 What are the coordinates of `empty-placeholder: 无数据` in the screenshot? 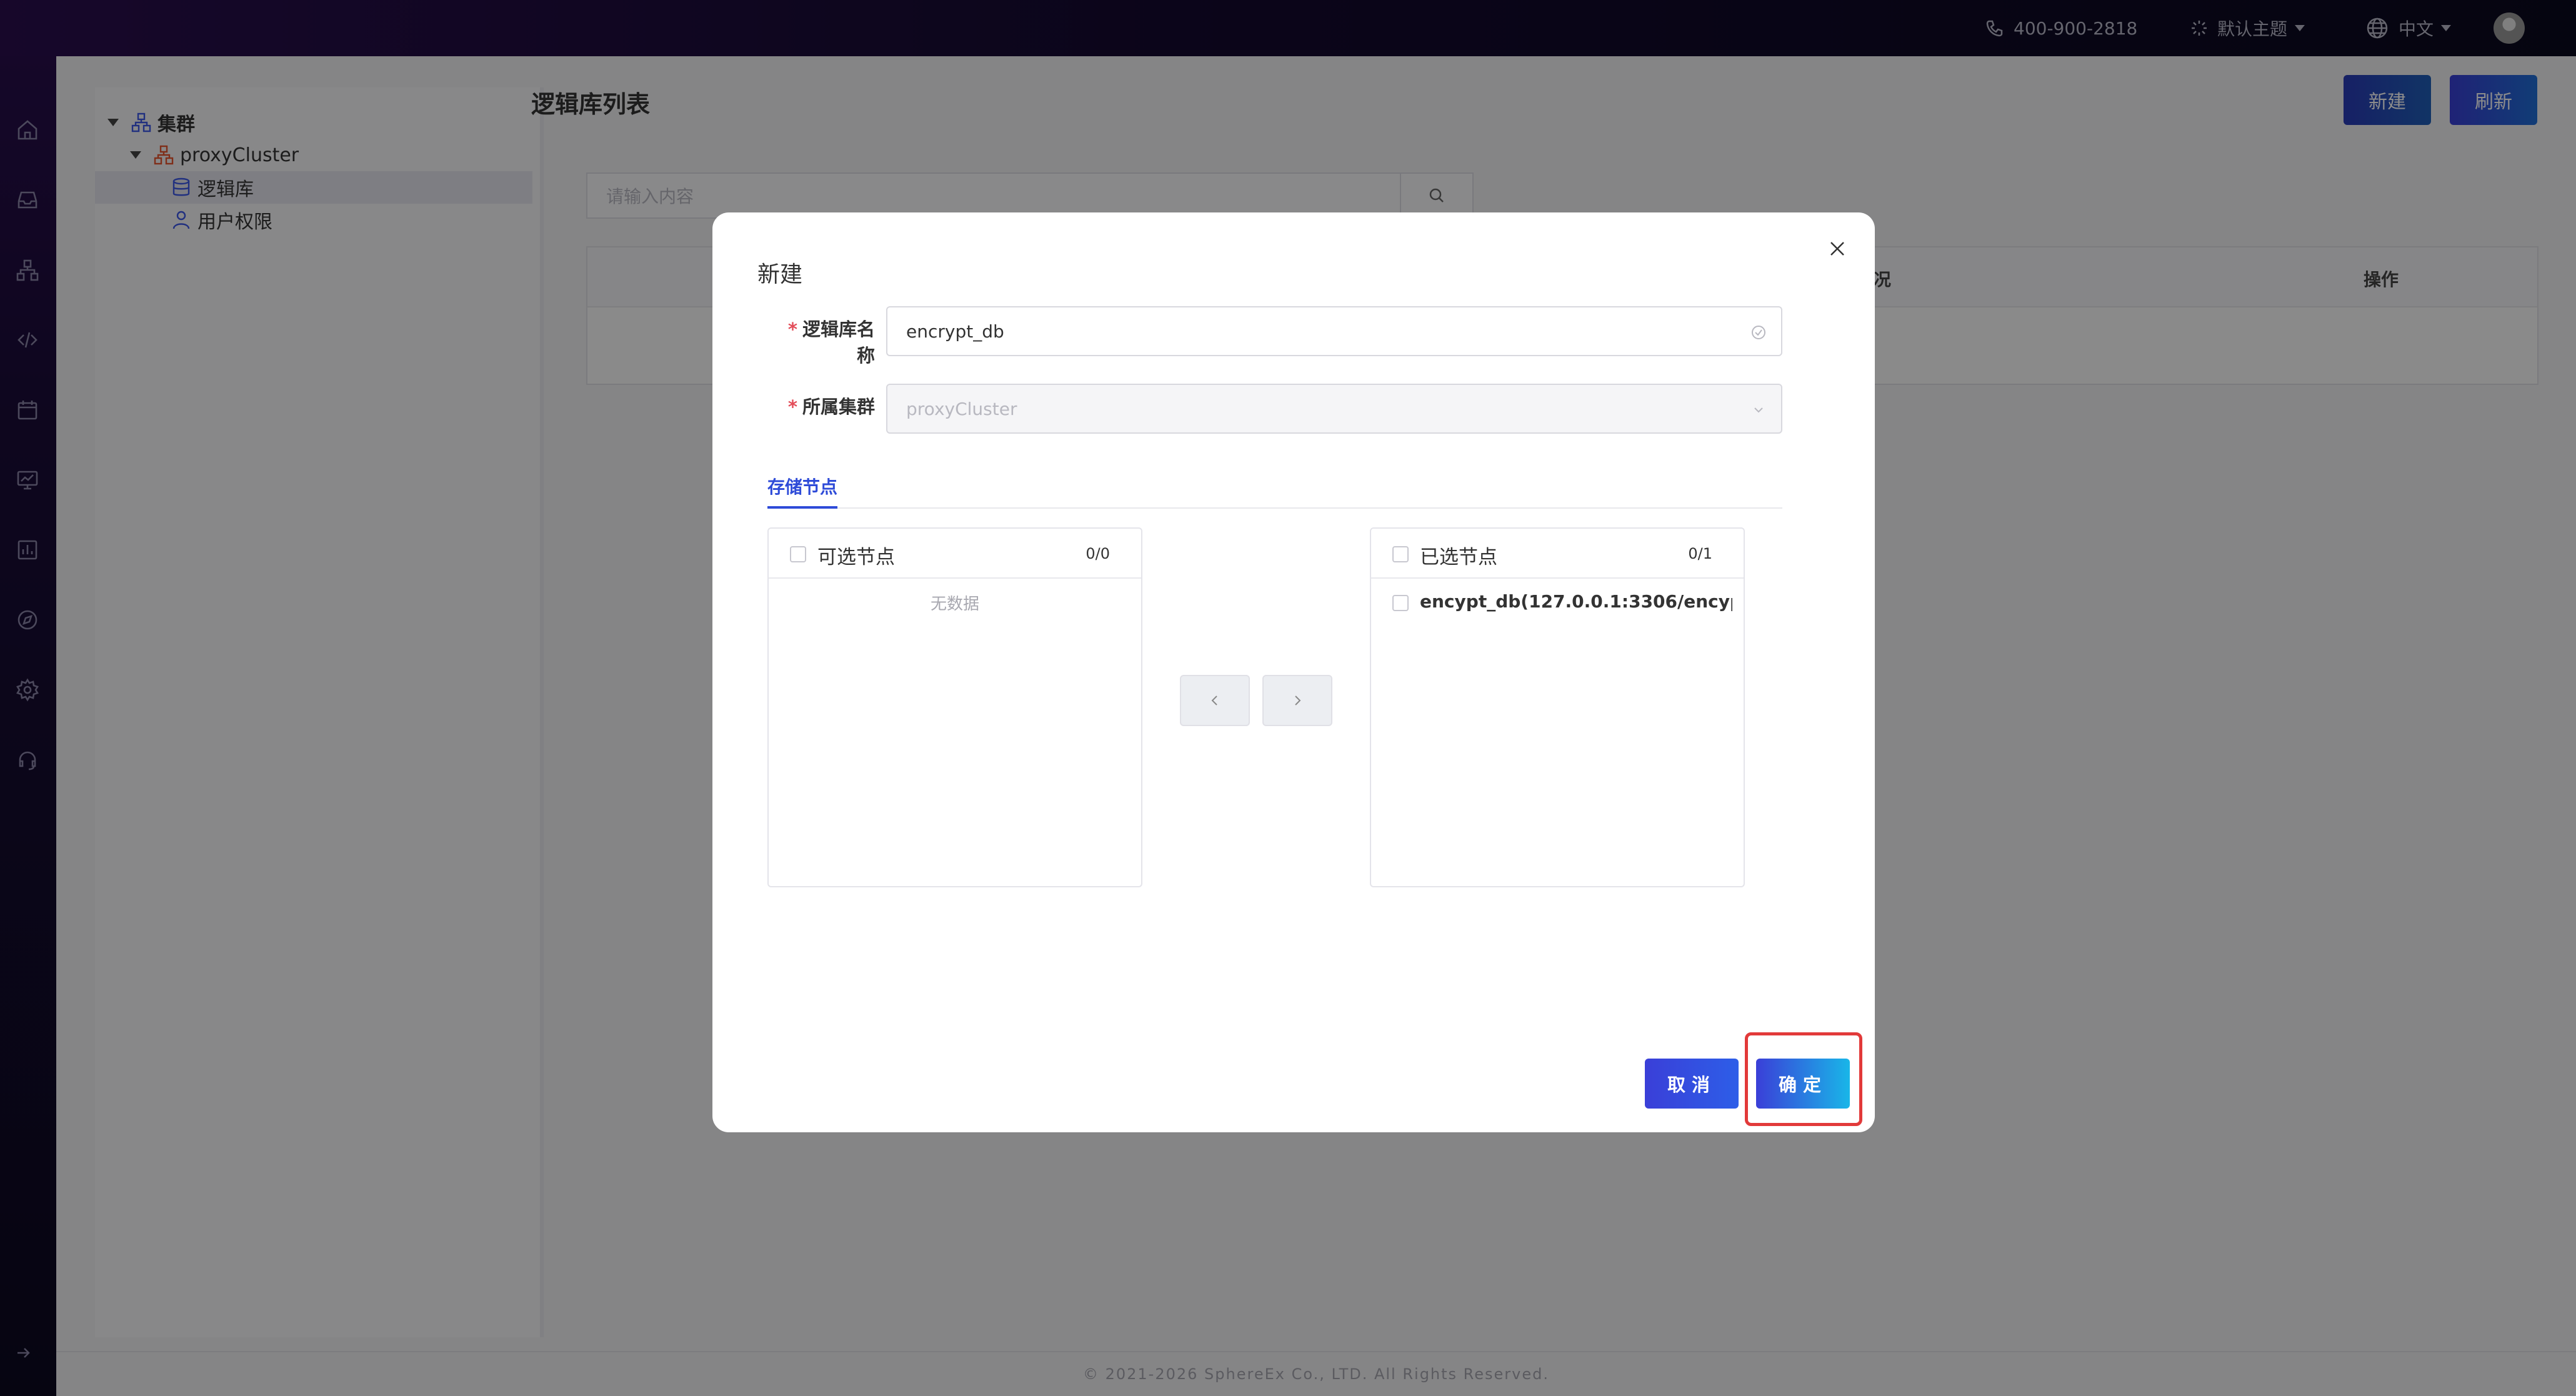 It's located at (954, 604).